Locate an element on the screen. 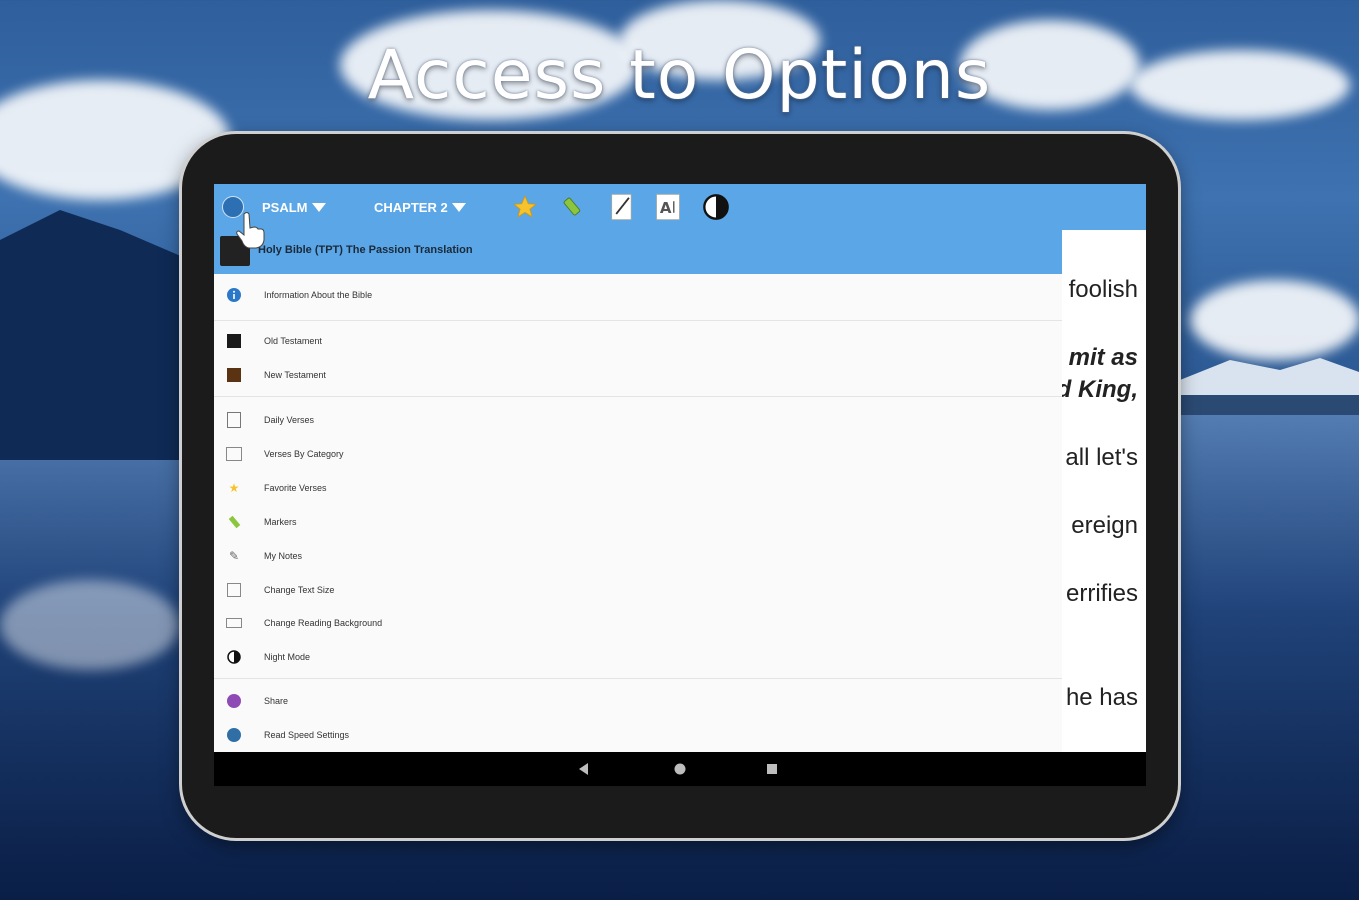 Image resolution: width=1359 pixels, height=900 pixels. chapter-selector: CHAPTER 2 is located at coordinates (420, 207).